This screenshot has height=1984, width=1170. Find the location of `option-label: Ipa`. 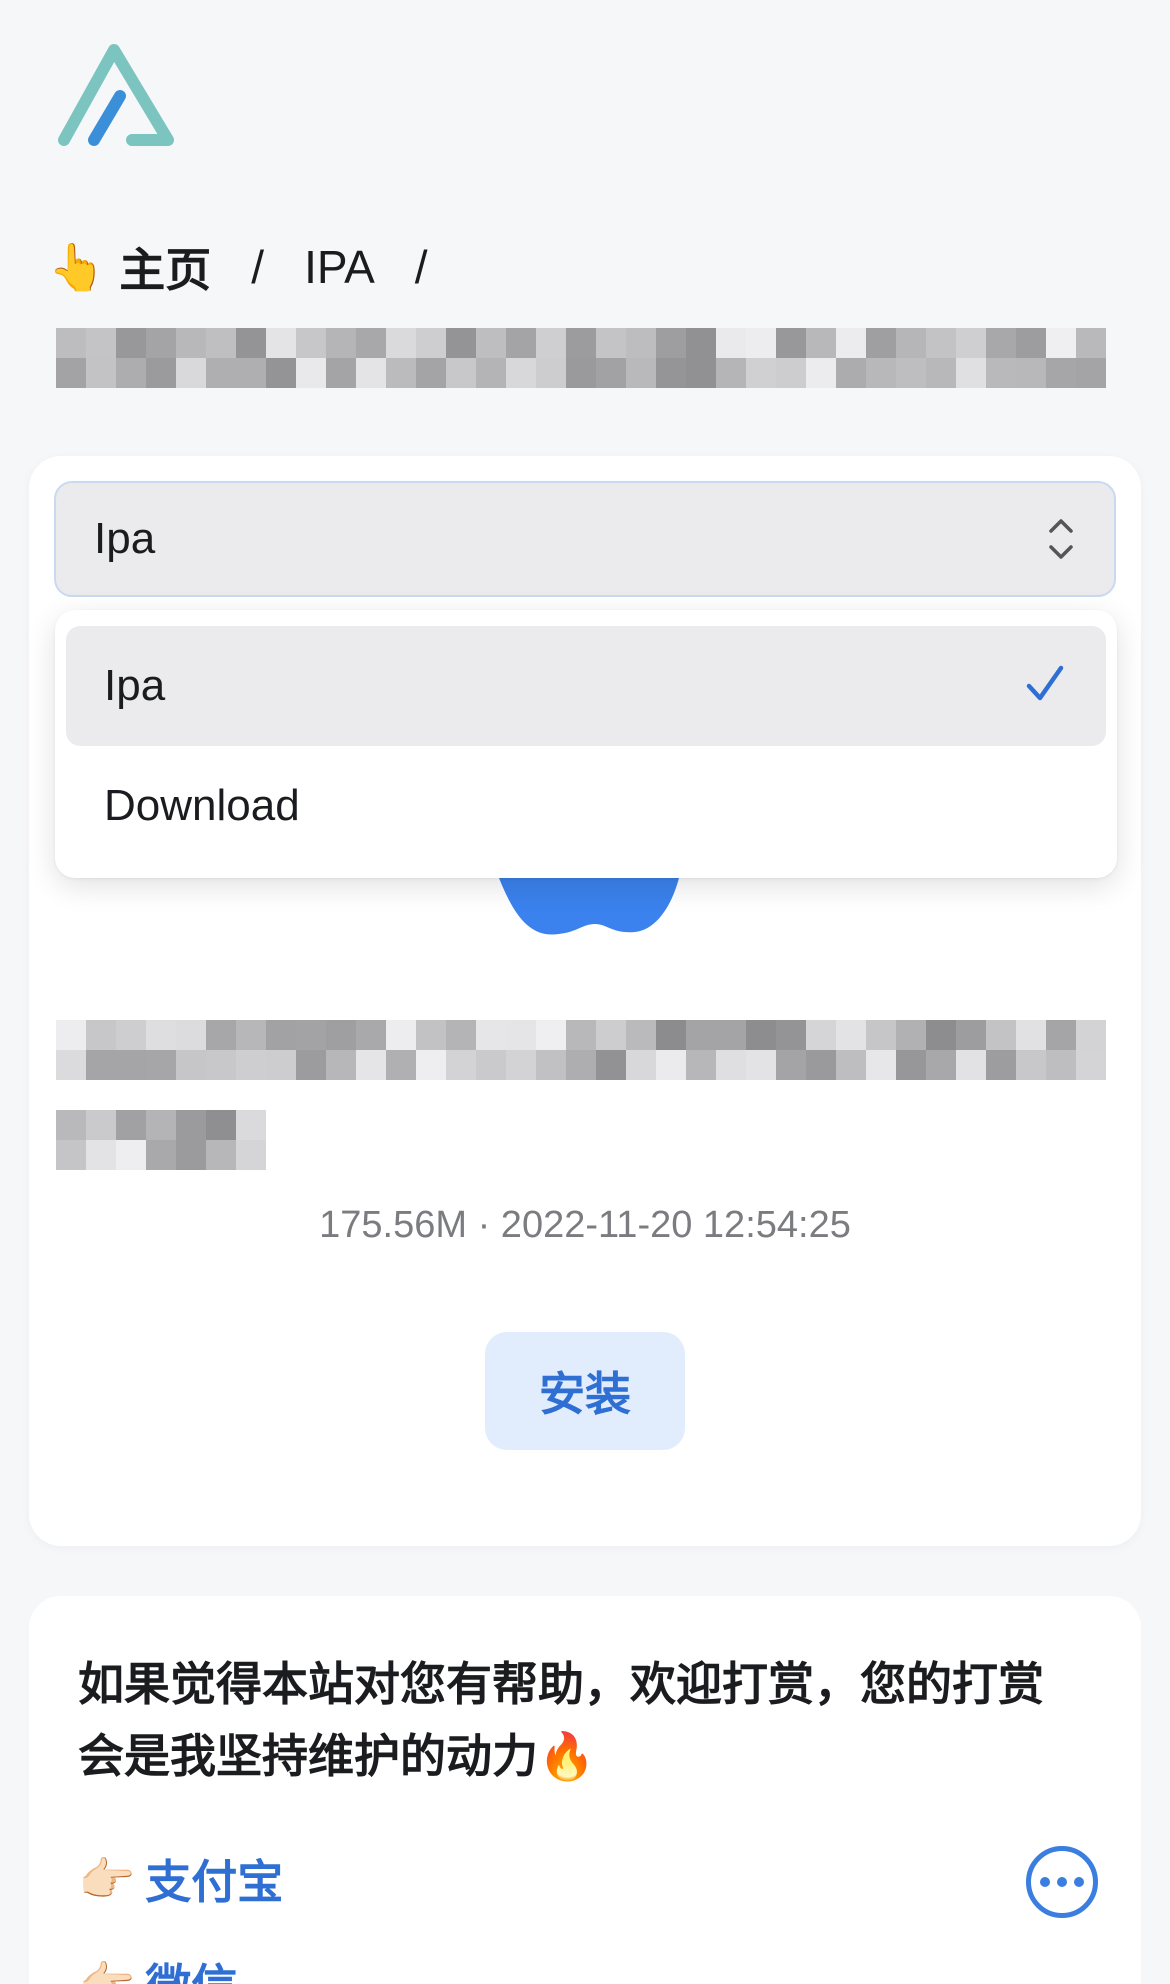

option-label: Ipa is located at coordinates (135, 685).